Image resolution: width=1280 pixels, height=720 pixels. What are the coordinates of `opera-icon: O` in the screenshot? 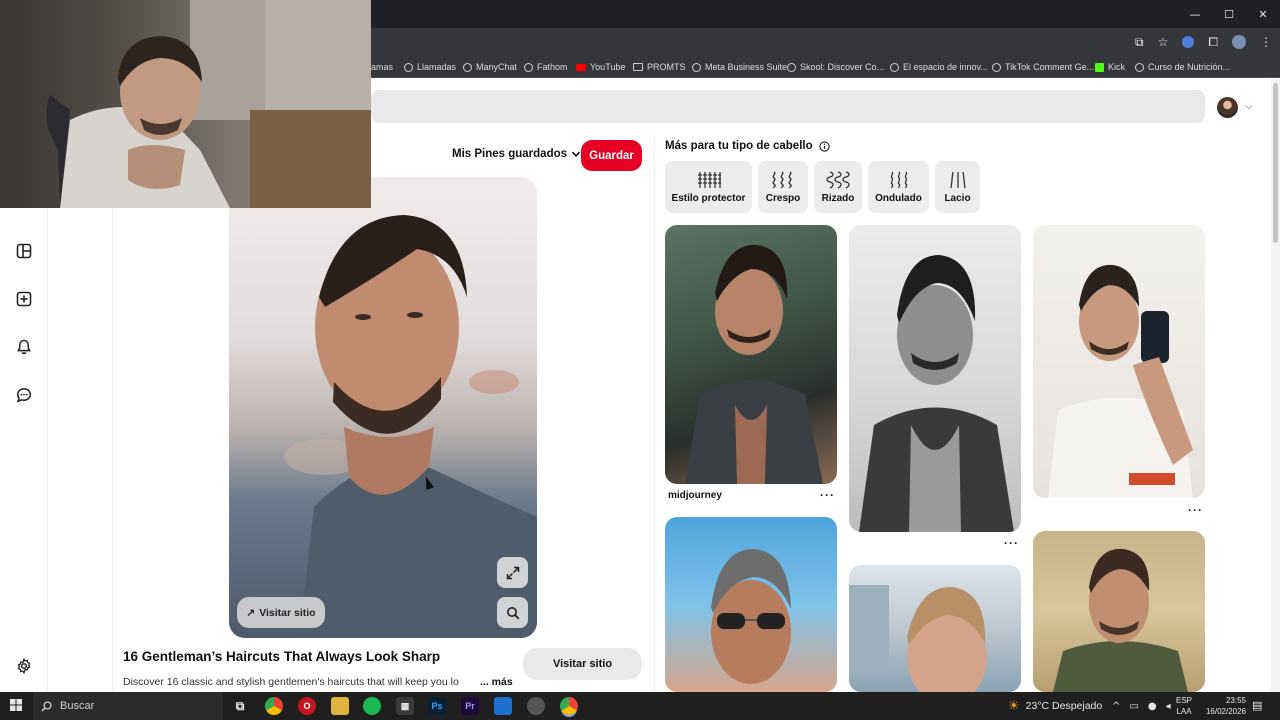 It's located at (307, 706).